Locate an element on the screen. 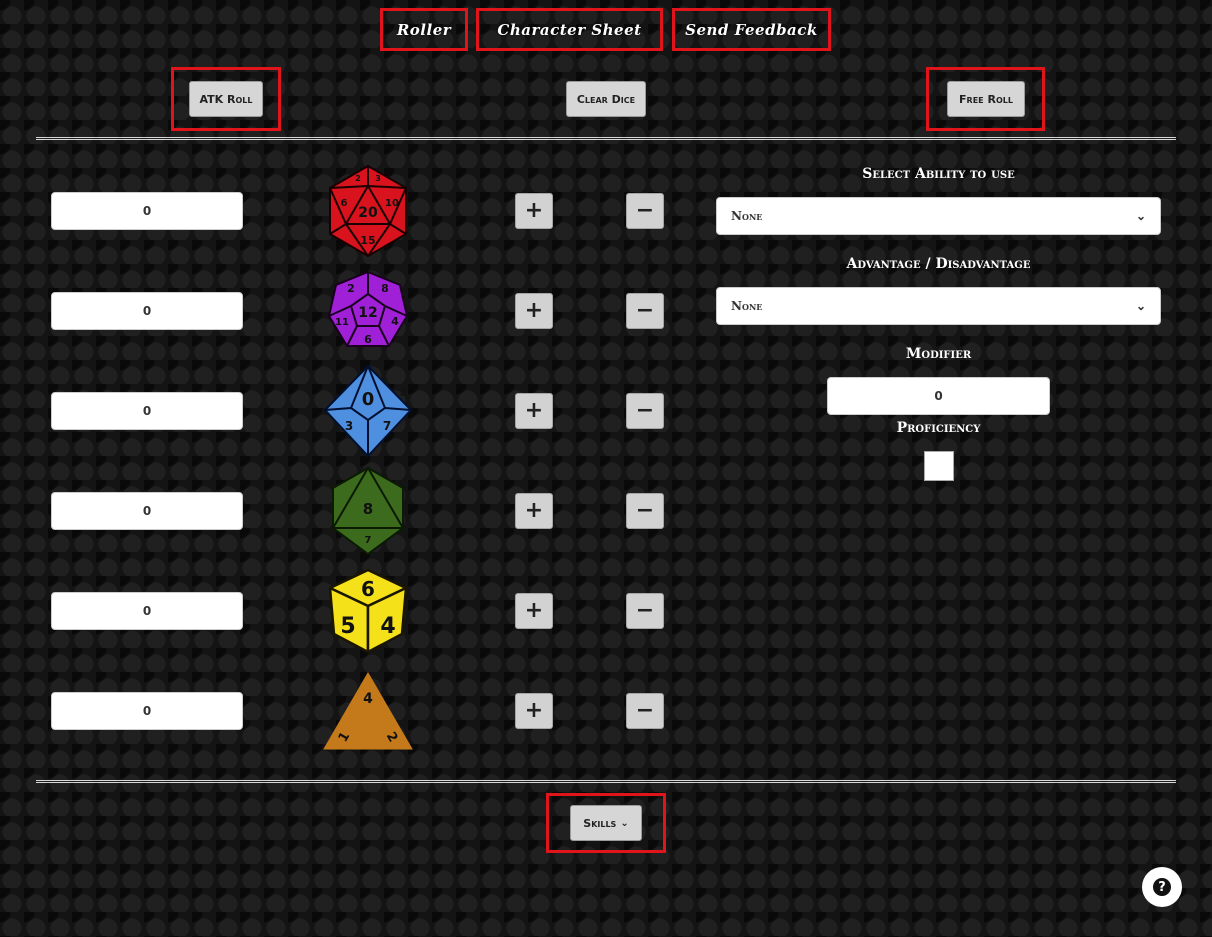 This screenshot has height=937, width=1212. d20-face-top-left: 2 is located at coordinates (358, 178).